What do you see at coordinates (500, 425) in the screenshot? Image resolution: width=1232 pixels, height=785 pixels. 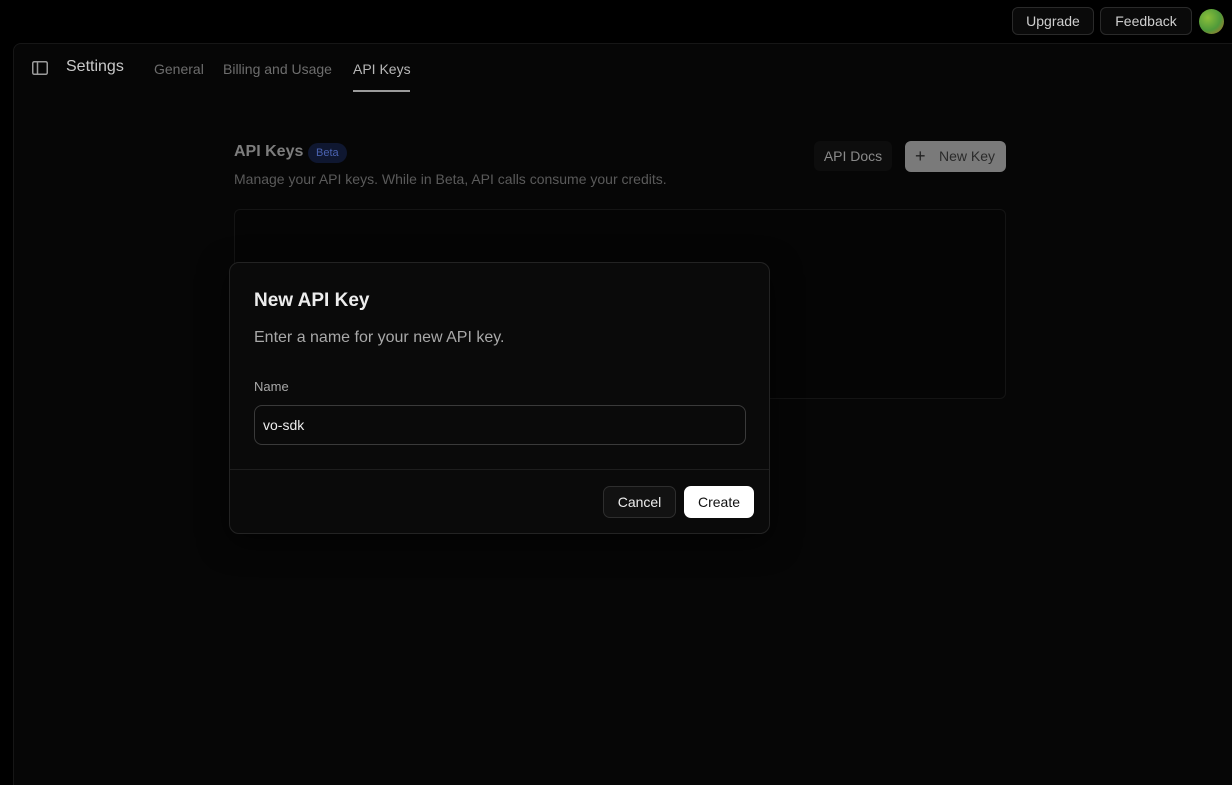 I see `name-input` at bounding box center [500, 425].